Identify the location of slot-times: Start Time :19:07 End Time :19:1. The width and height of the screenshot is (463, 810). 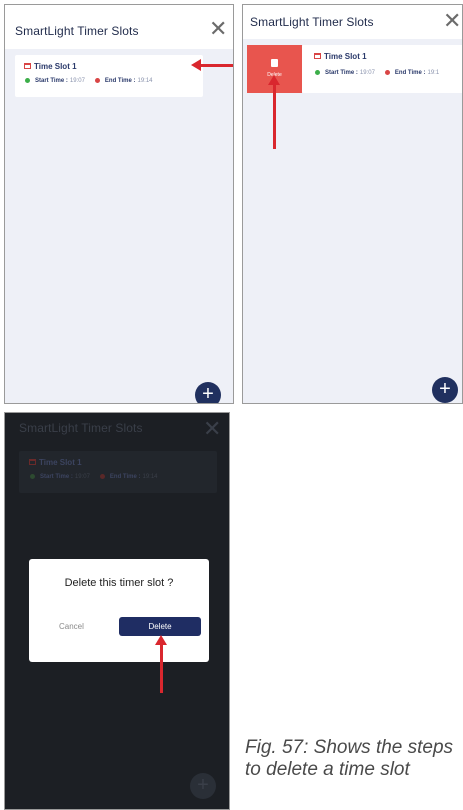
(382, 73).